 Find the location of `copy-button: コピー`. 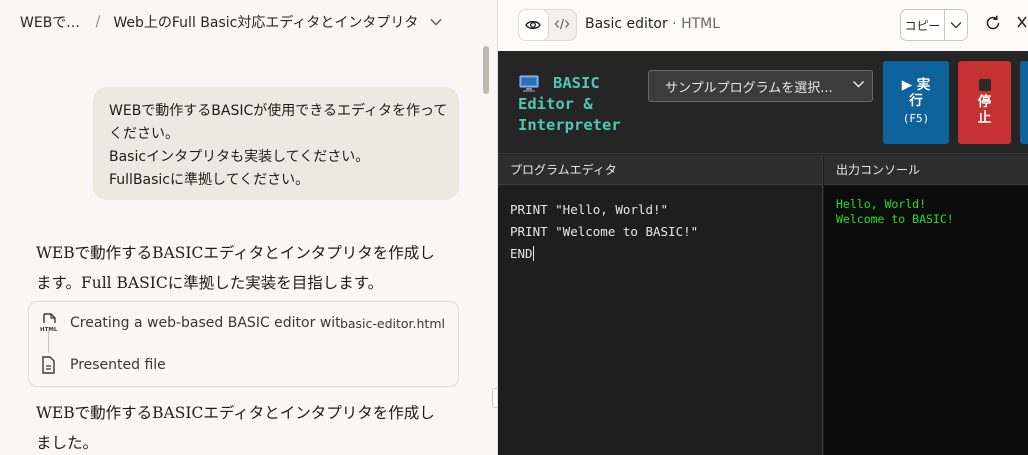

copy-button: コピー is located at coordinates (923, 25).